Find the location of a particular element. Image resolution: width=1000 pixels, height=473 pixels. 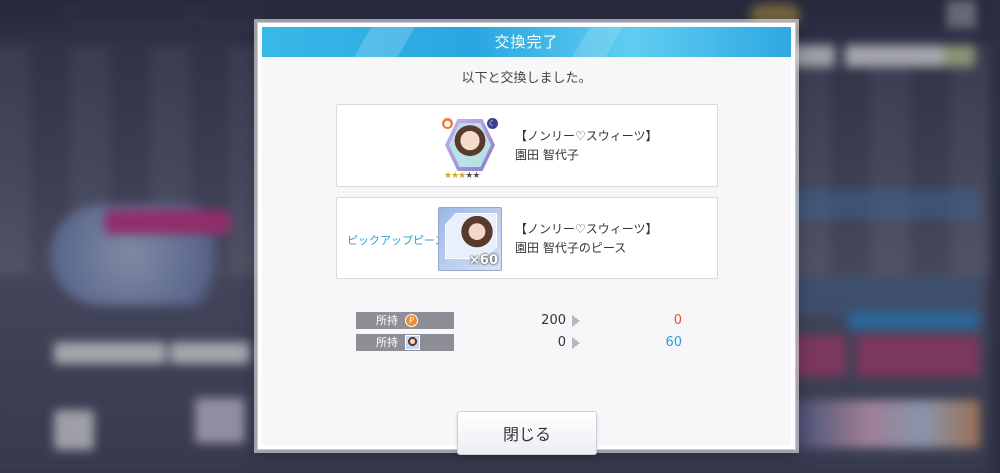

holding-label: 所持 P is located at coordinates (405, 320).